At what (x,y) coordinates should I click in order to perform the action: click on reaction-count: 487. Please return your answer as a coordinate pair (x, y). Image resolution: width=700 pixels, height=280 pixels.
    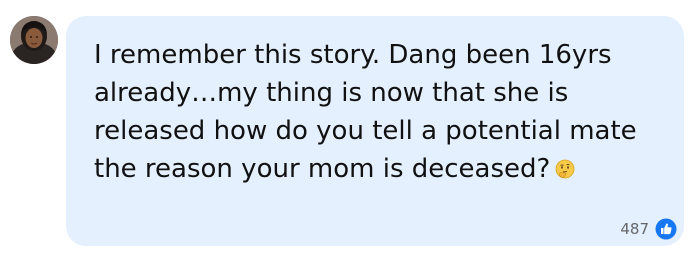
    Looking at the image, I should click on (634, 229).